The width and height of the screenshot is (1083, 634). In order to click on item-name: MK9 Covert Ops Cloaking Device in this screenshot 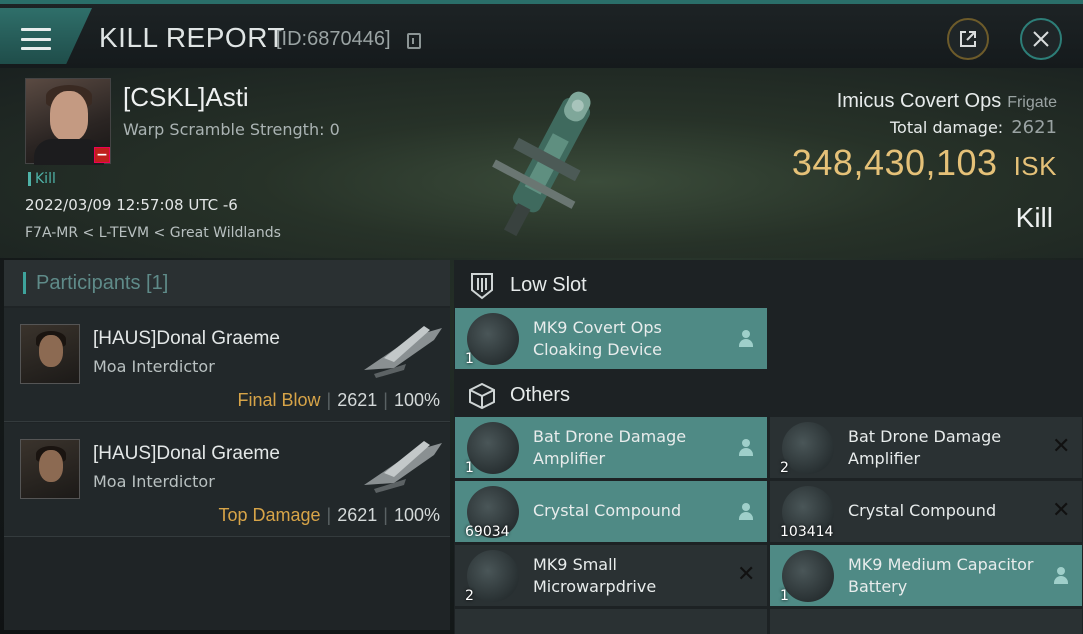, I will do `click(598, 338)`.